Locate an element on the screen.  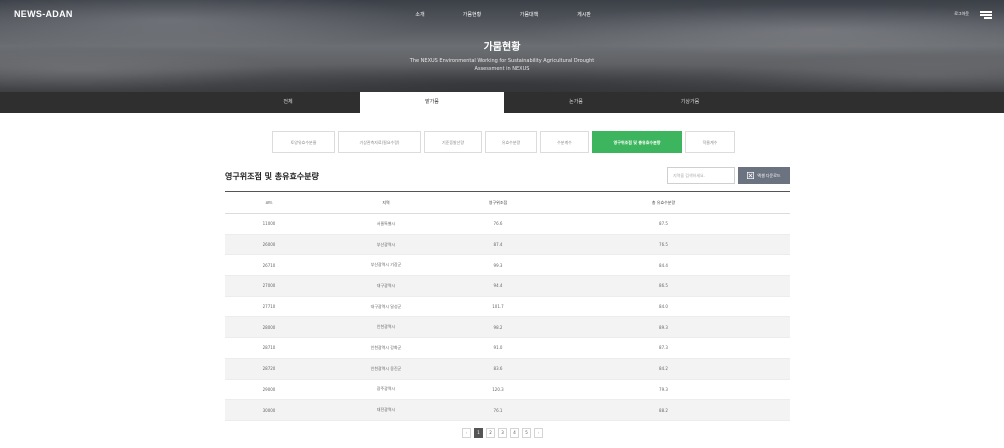
cell-region: 광주광역시 is located at coordinates (386, 390).